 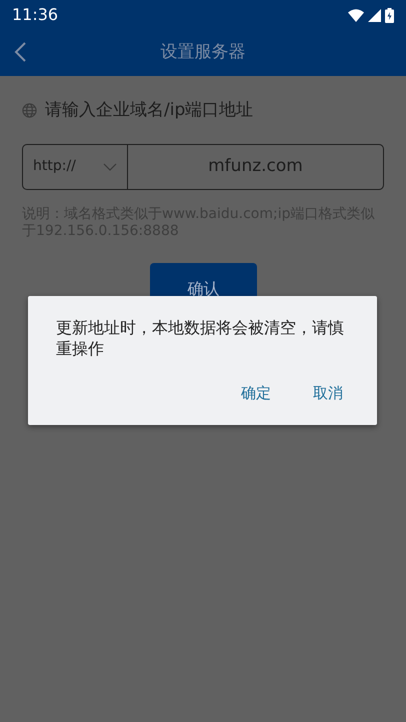 What do you see at coordinates (29, 110) in the screenshot?
I see `globe-icon` at bounding box center [29, 110].